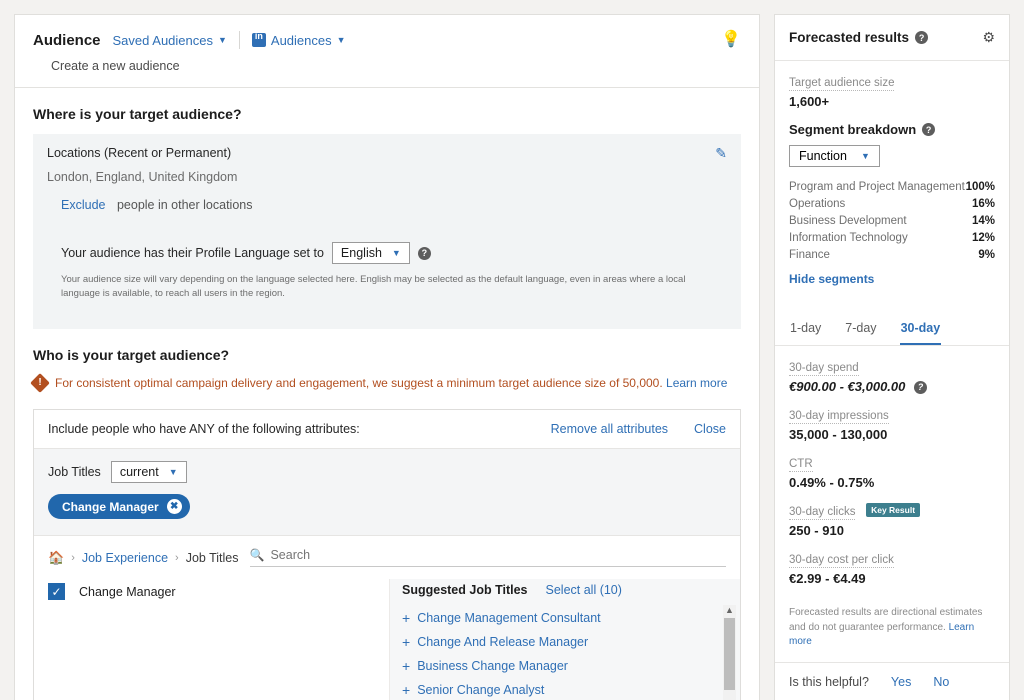 The image size is (1024, 700). What do you see at coordinates (892, 254) in the screenshot?
I see `table-row: Finance 9%` at bounding box center [892, 254].